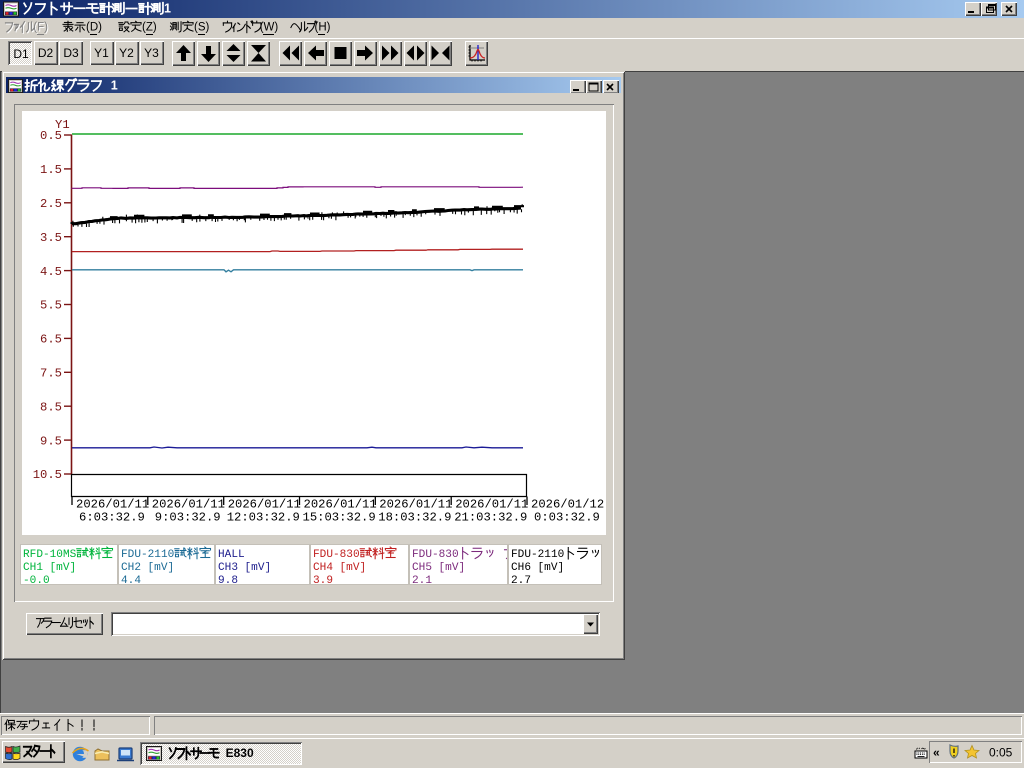  Describe the element at coordinates (490, 518) in the screenshot. I see `svg-text: 21:03:32.9` at that location.